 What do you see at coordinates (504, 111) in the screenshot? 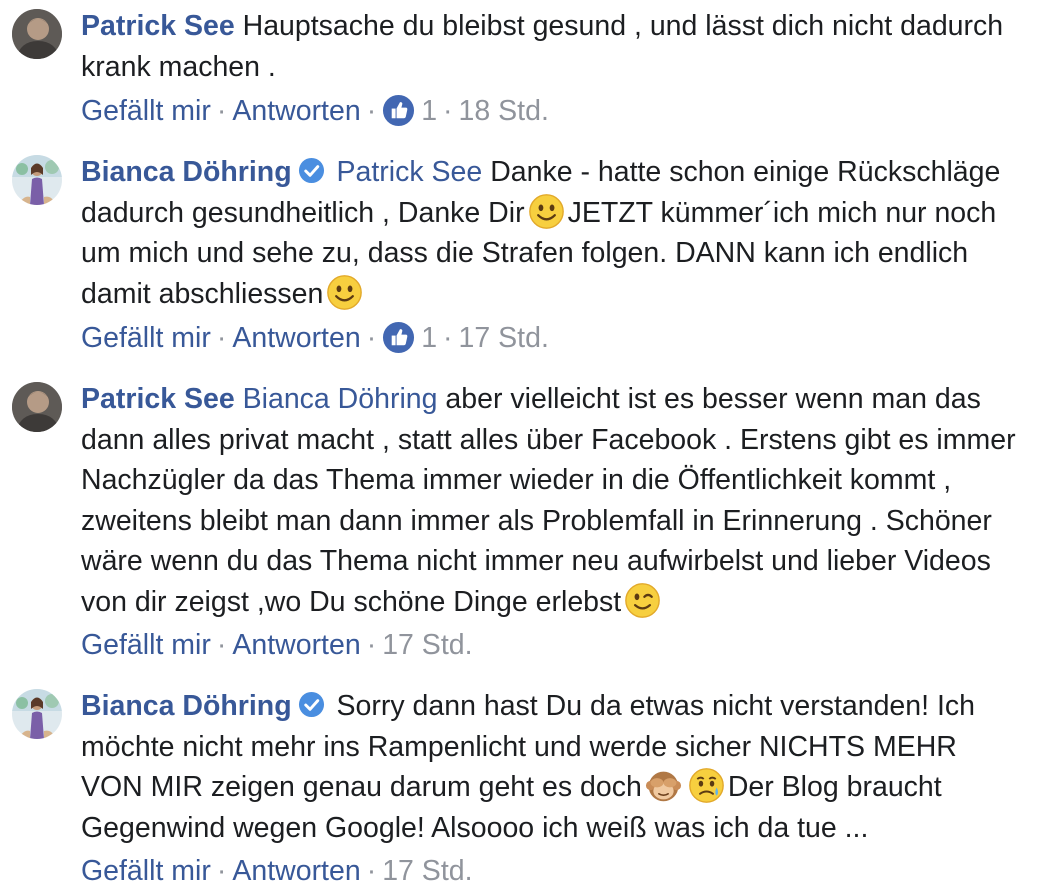
I see `comment-timestamp: 18 Std.` at bounding box center [504, 111].